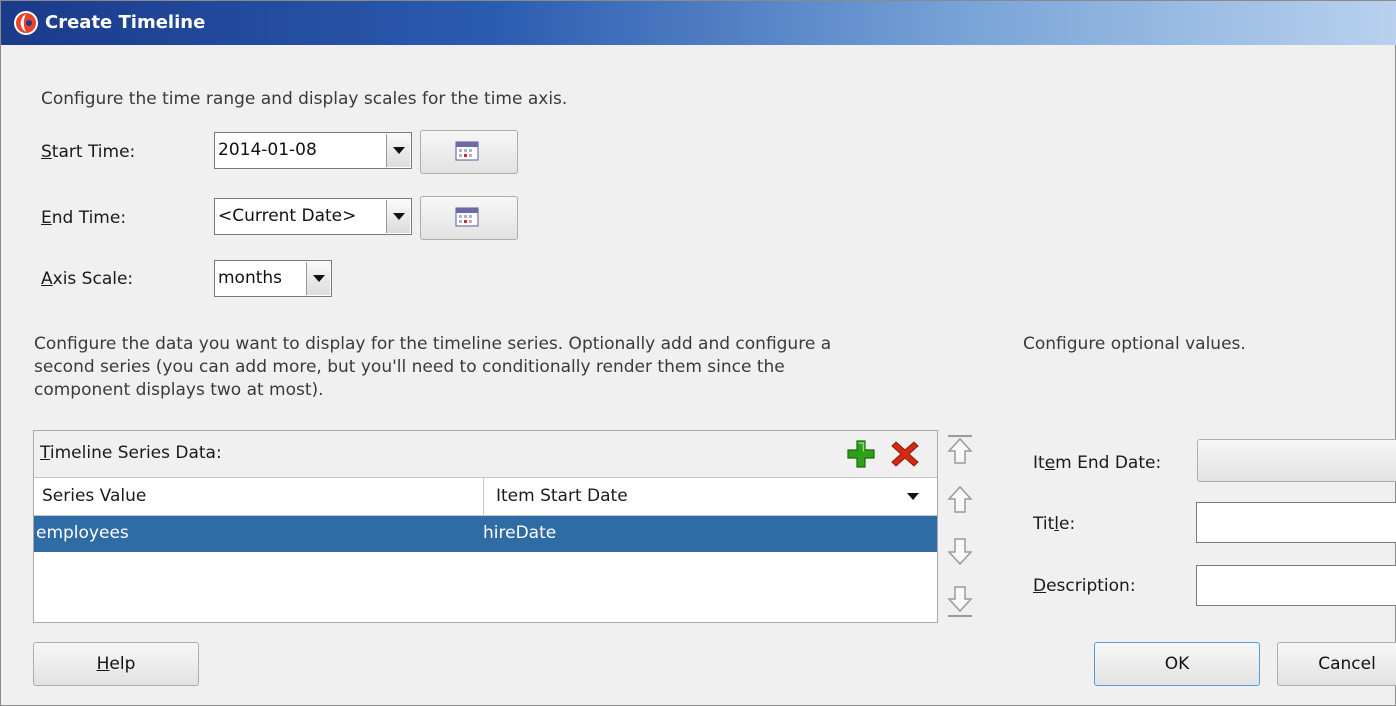 This screenshot has height=706, width=1396. Describe the element at coordinates (131, 453) in the screenshot. I see `timeline-series-data-label: Timeline Series Data:` at that location.